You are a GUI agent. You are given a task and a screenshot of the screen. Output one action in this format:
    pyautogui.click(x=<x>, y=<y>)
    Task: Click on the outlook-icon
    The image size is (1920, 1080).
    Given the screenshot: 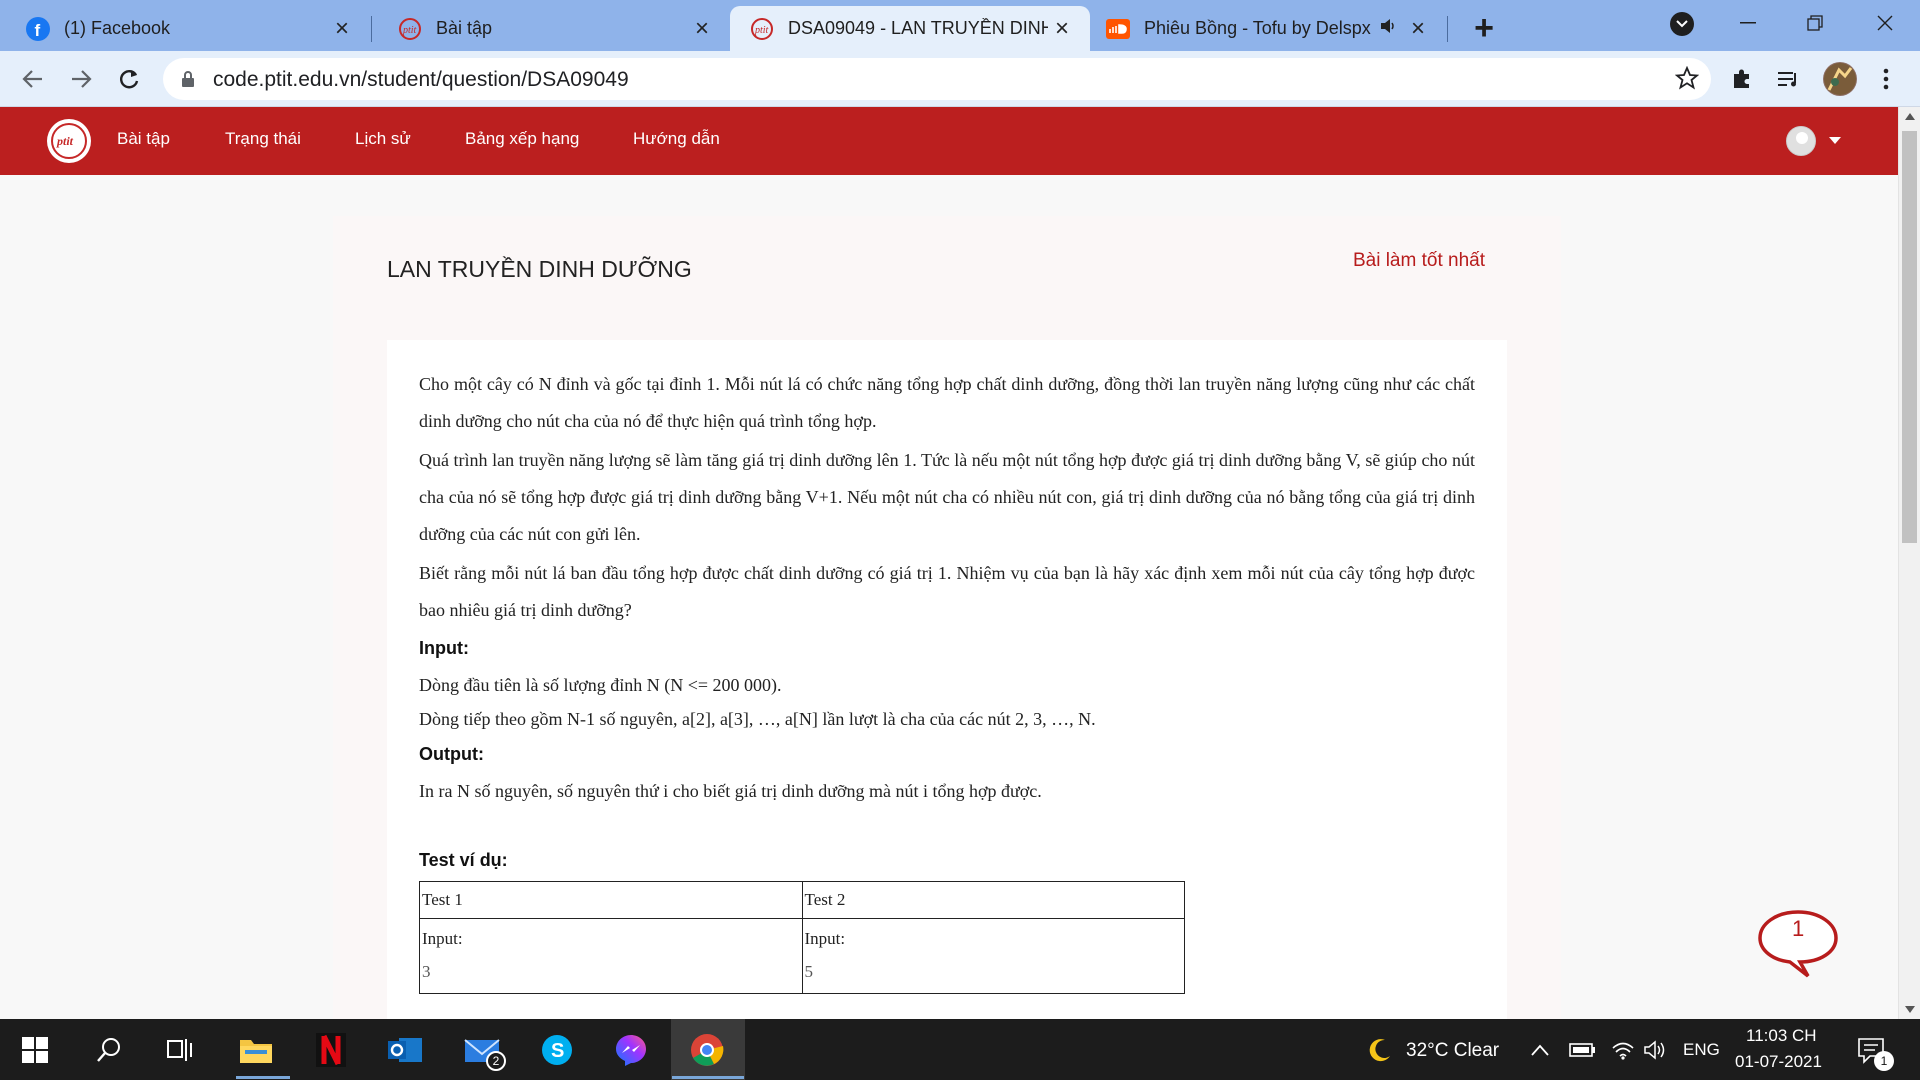 What is the action you would take?
    pyautogui.click(x=405, y=1050)
    